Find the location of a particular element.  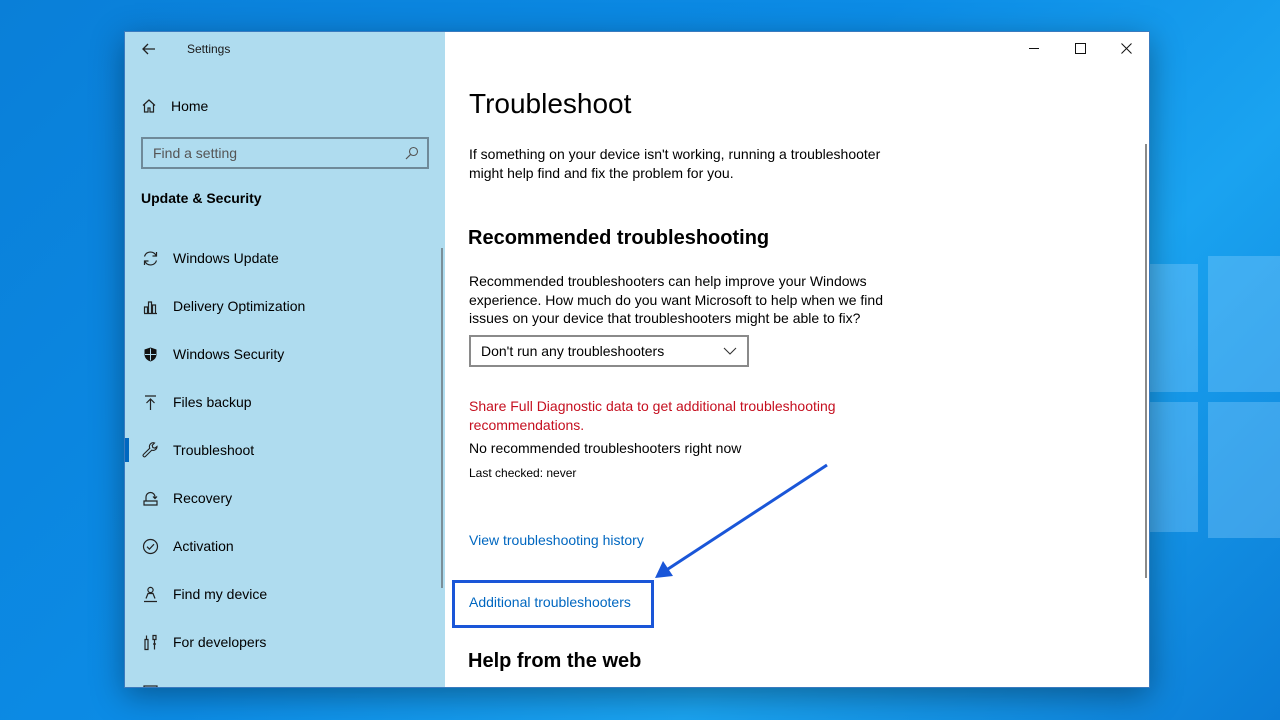

sidebar-item-label: Find my device is located at coordinates (220, 594).